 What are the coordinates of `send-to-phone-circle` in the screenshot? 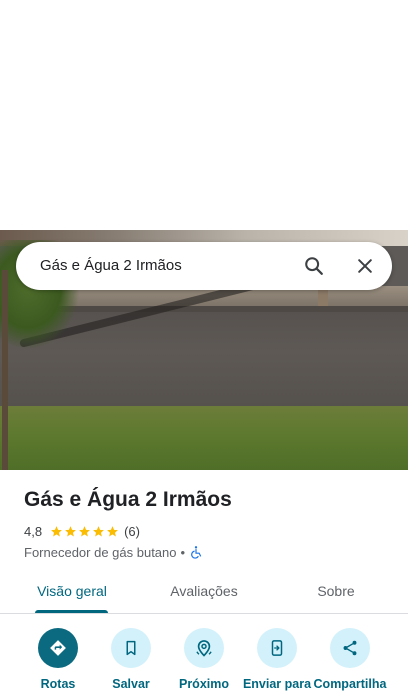 It's located at (277, 648).